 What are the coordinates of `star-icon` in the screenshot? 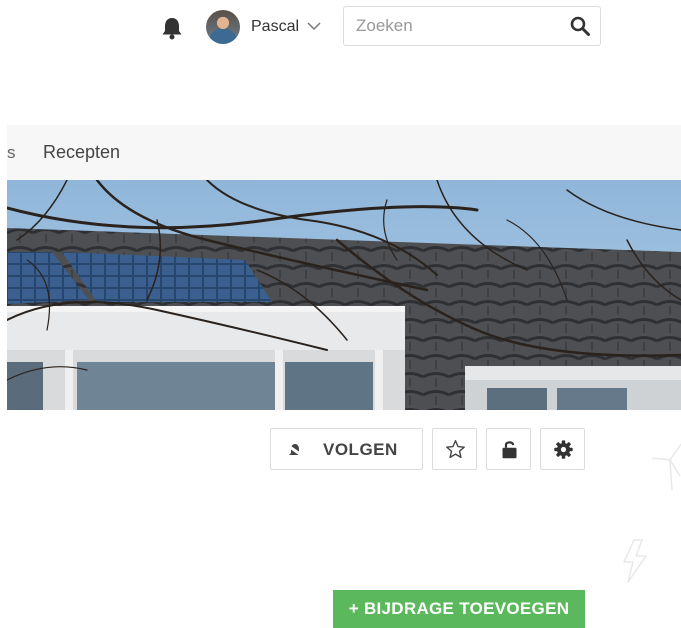 It's located at (455, 449).